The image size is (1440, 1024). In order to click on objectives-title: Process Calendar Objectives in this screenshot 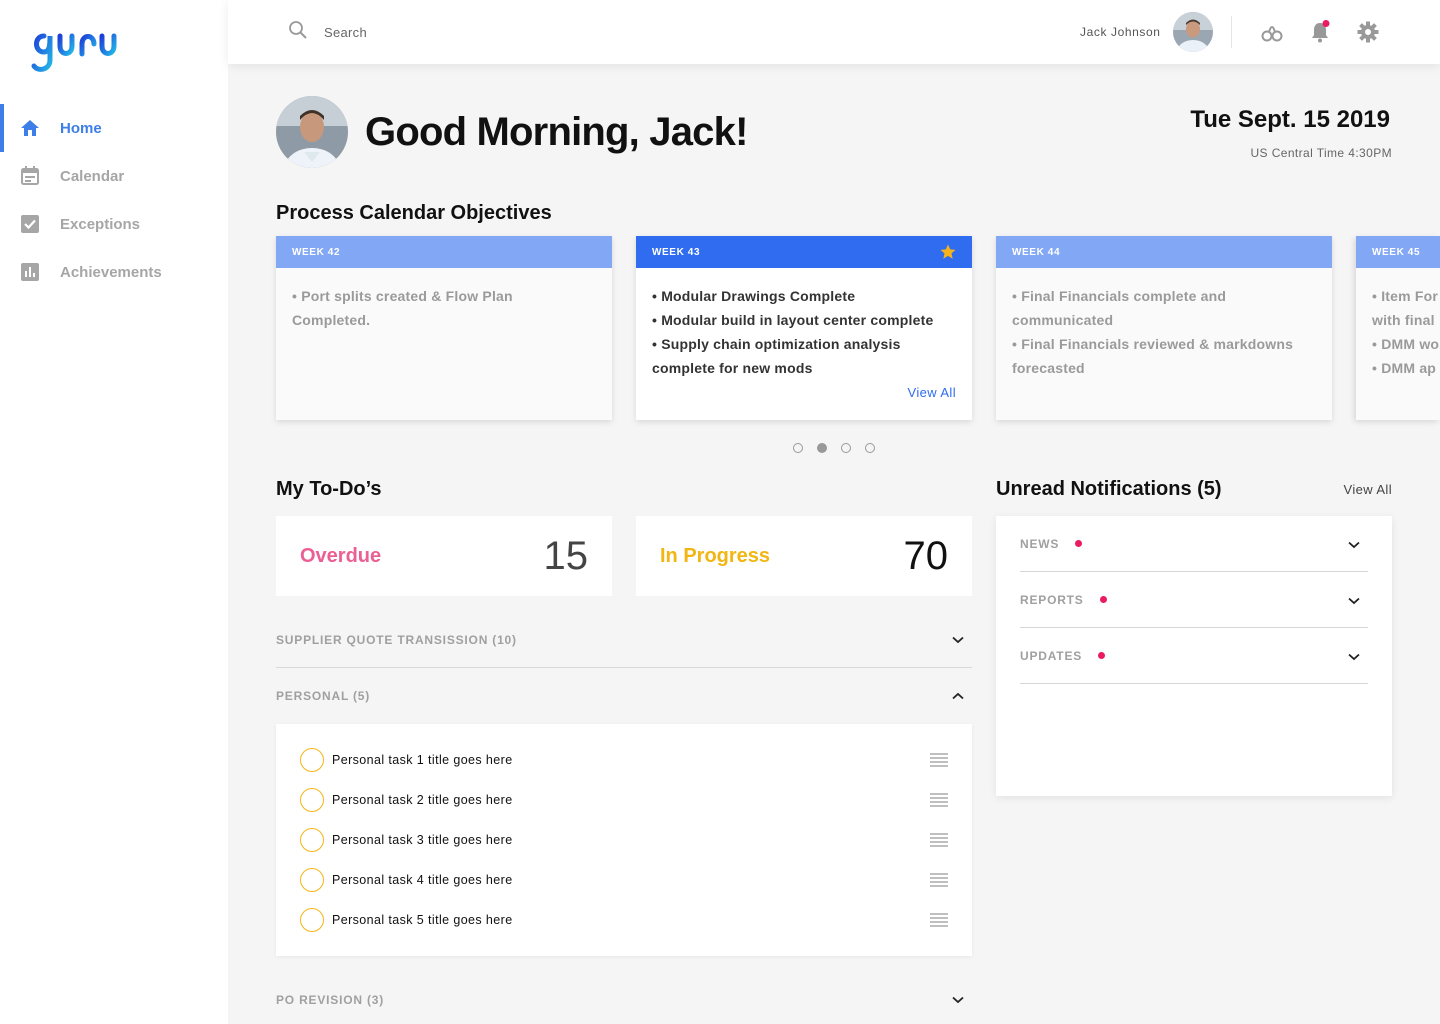, I will do `click(414, 213)`.